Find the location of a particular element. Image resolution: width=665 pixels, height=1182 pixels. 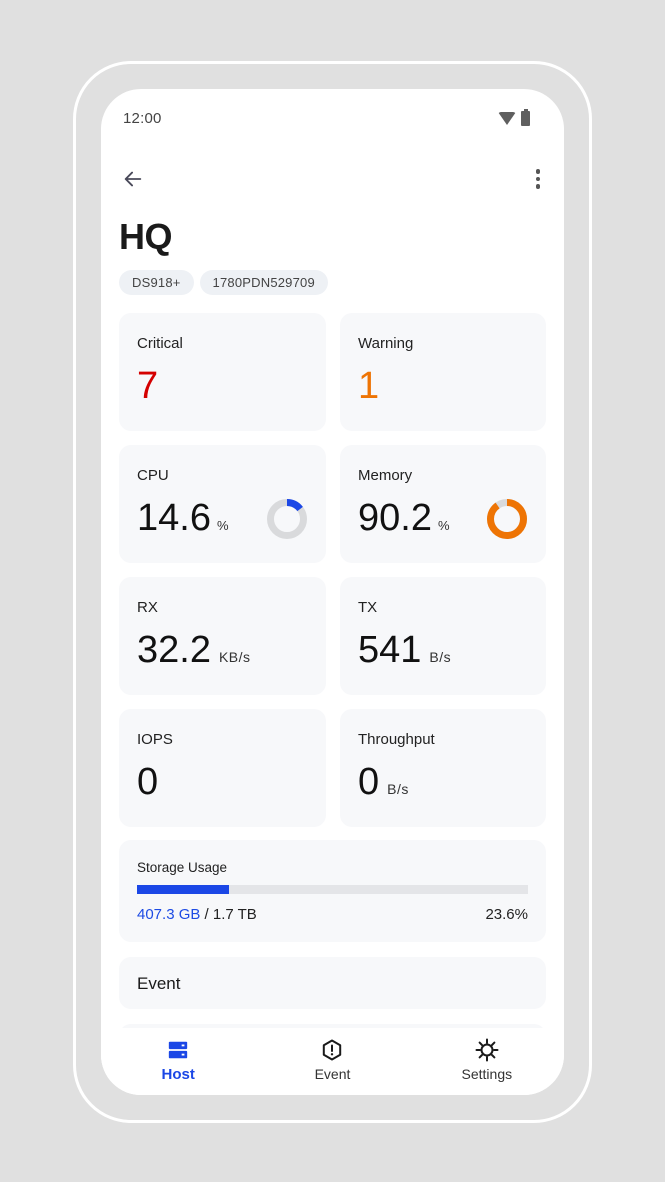

back-button is located at coordinates (133, 179).